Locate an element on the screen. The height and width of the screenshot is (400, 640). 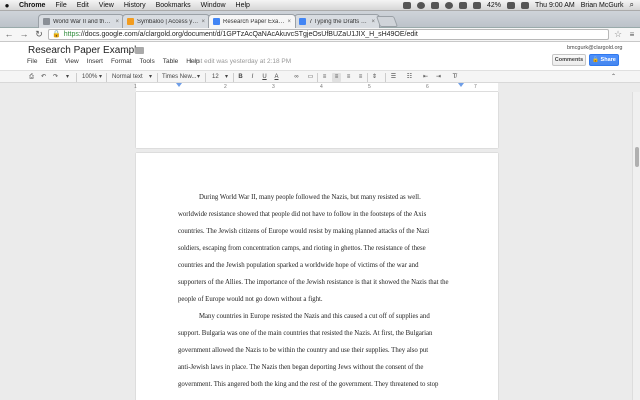
page-previous is located at coordinates (317, 120).